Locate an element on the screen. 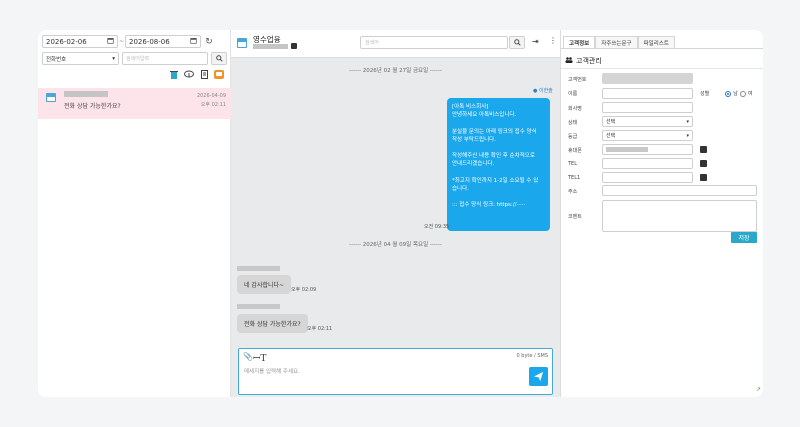 This screenshot has height=427, width=800. exit-icon: ⇥ is located at coordinates (535, 41).